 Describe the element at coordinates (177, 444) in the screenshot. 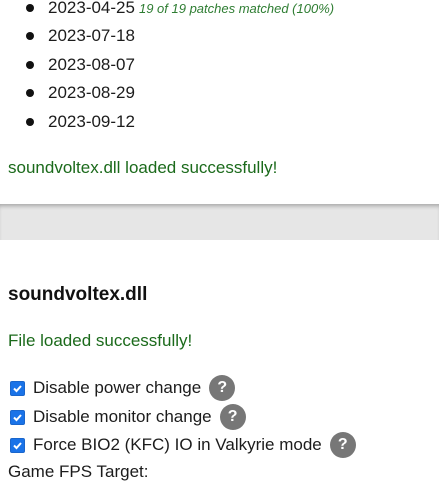

I see `option-label: Force BIO2 (KFC) IO in Valkyrie mode` at that location.